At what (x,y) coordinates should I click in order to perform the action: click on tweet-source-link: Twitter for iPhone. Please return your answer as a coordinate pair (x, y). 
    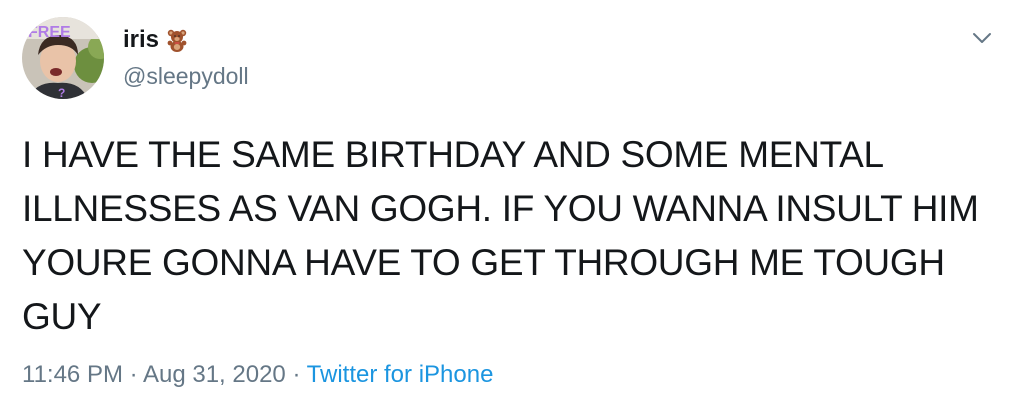
    Looking at the image, I should click on (400, 374).